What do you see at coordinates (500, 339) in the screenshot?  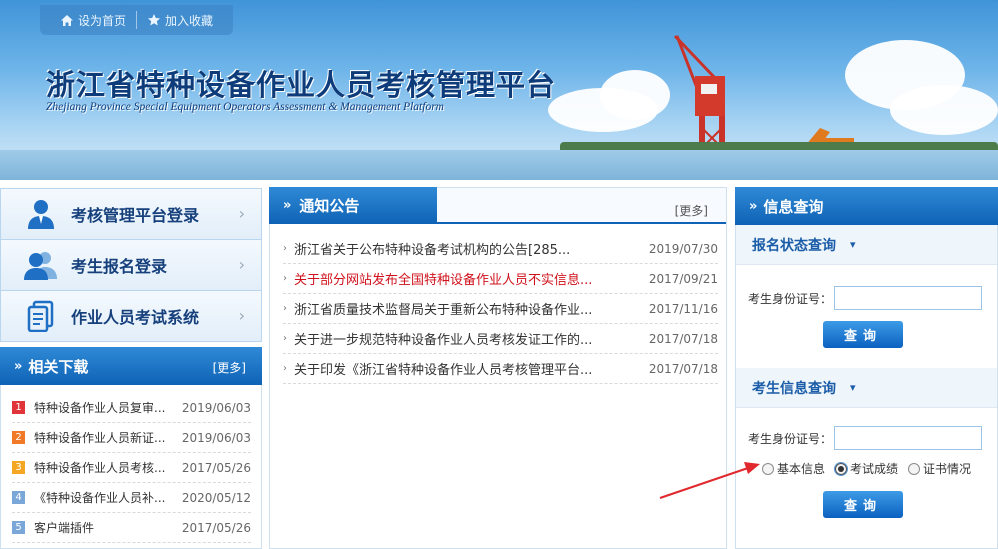 I see `notice-item: › 关于进一步规范特种设备作业人员考核发证工作的... 2017/07/18` at bounding box center [500, 339].